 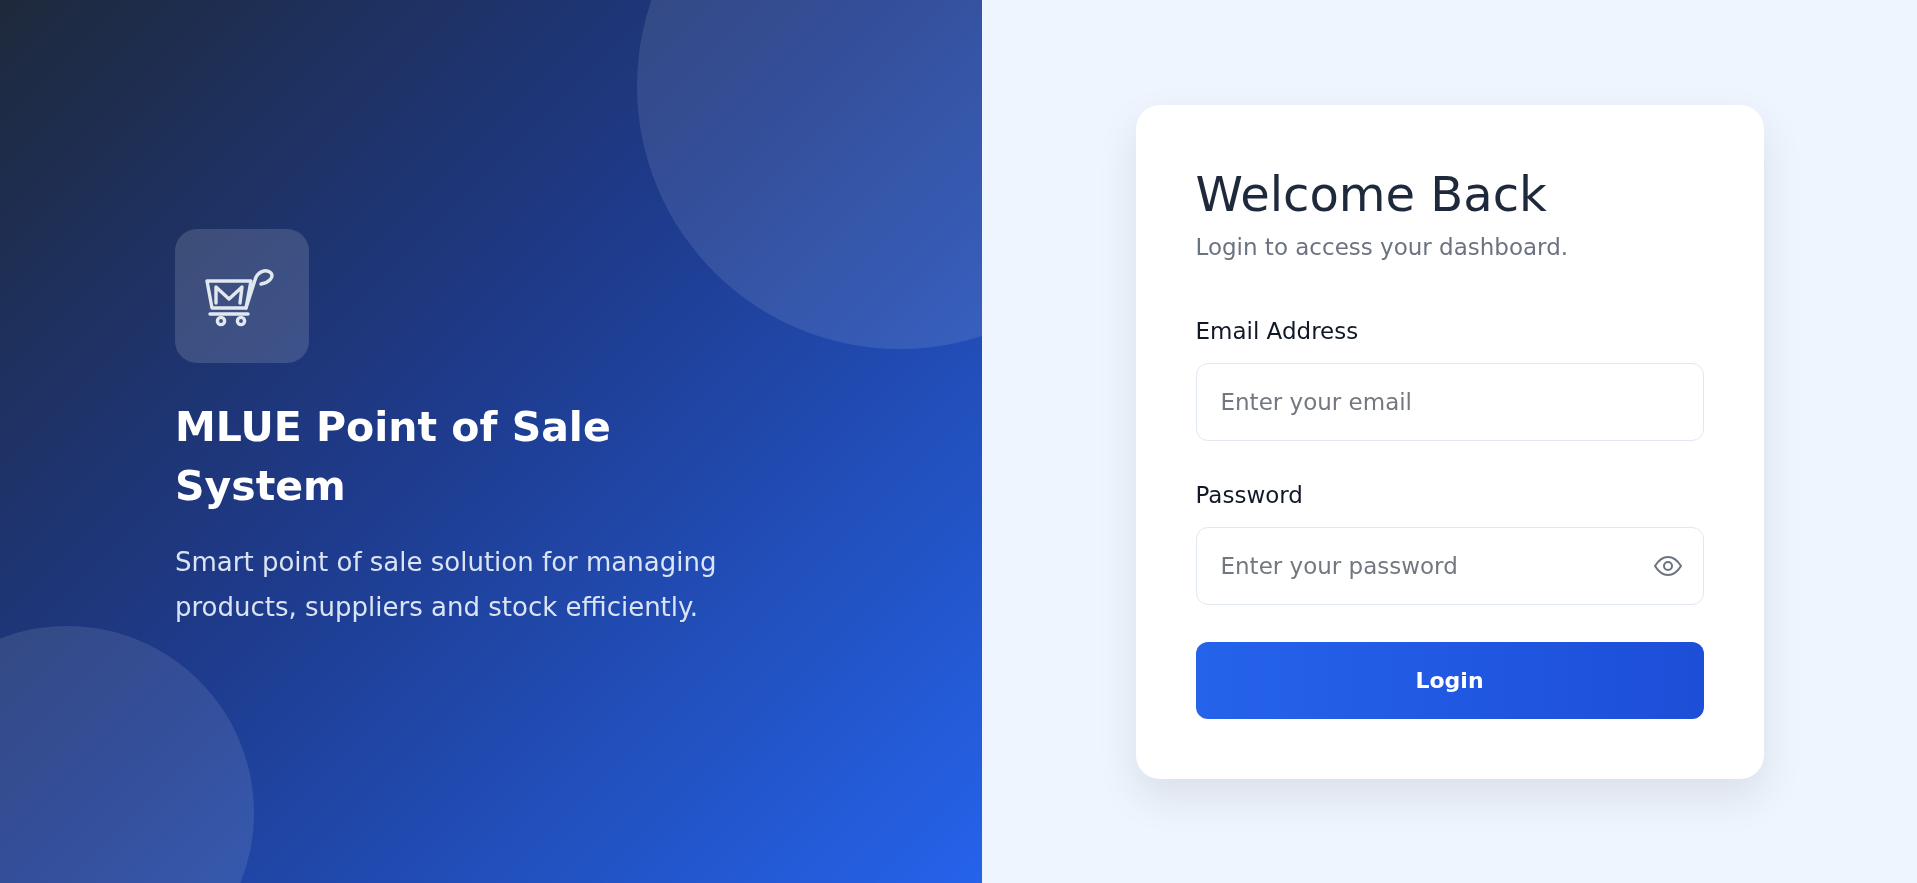 What do you see at coordinates (1249, 495) in the screenshot?
I see `field-label: Password` at bounding box center [1249, 495].